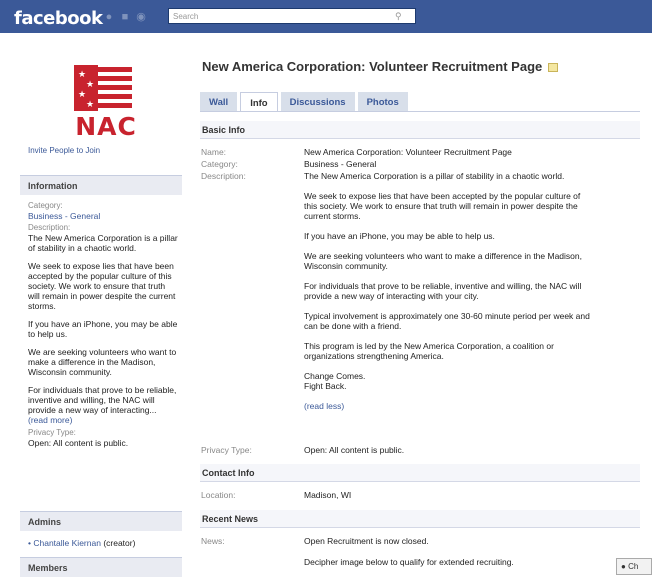 The width and height of the screenshot is (652, 577). Describe the element at coordinates (218, 495) in the screenshot. I see `location-label: Location:` at that location.